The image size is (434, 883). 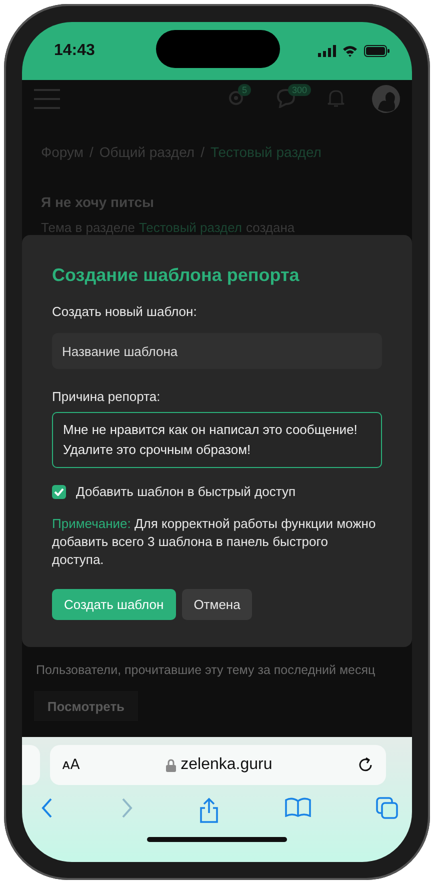 What do you see at coordinates (327, 51) in the screenshot?
I see `signal-icon` at bounding box center [327, 51].